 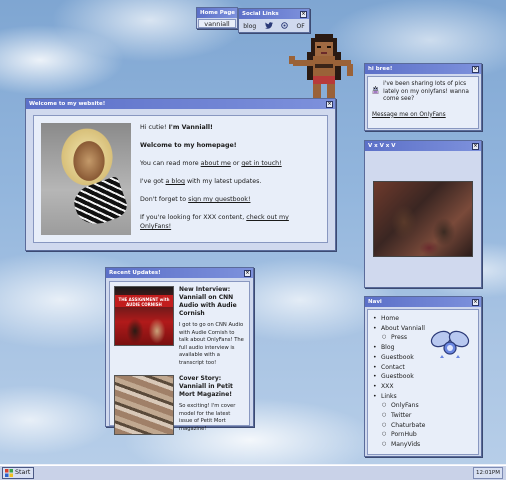 What do you see at coordinates (423, 406) in the screenshot?
I see `nav-item-onlyfans: OnlyFans` at bounding box center [423, 406].